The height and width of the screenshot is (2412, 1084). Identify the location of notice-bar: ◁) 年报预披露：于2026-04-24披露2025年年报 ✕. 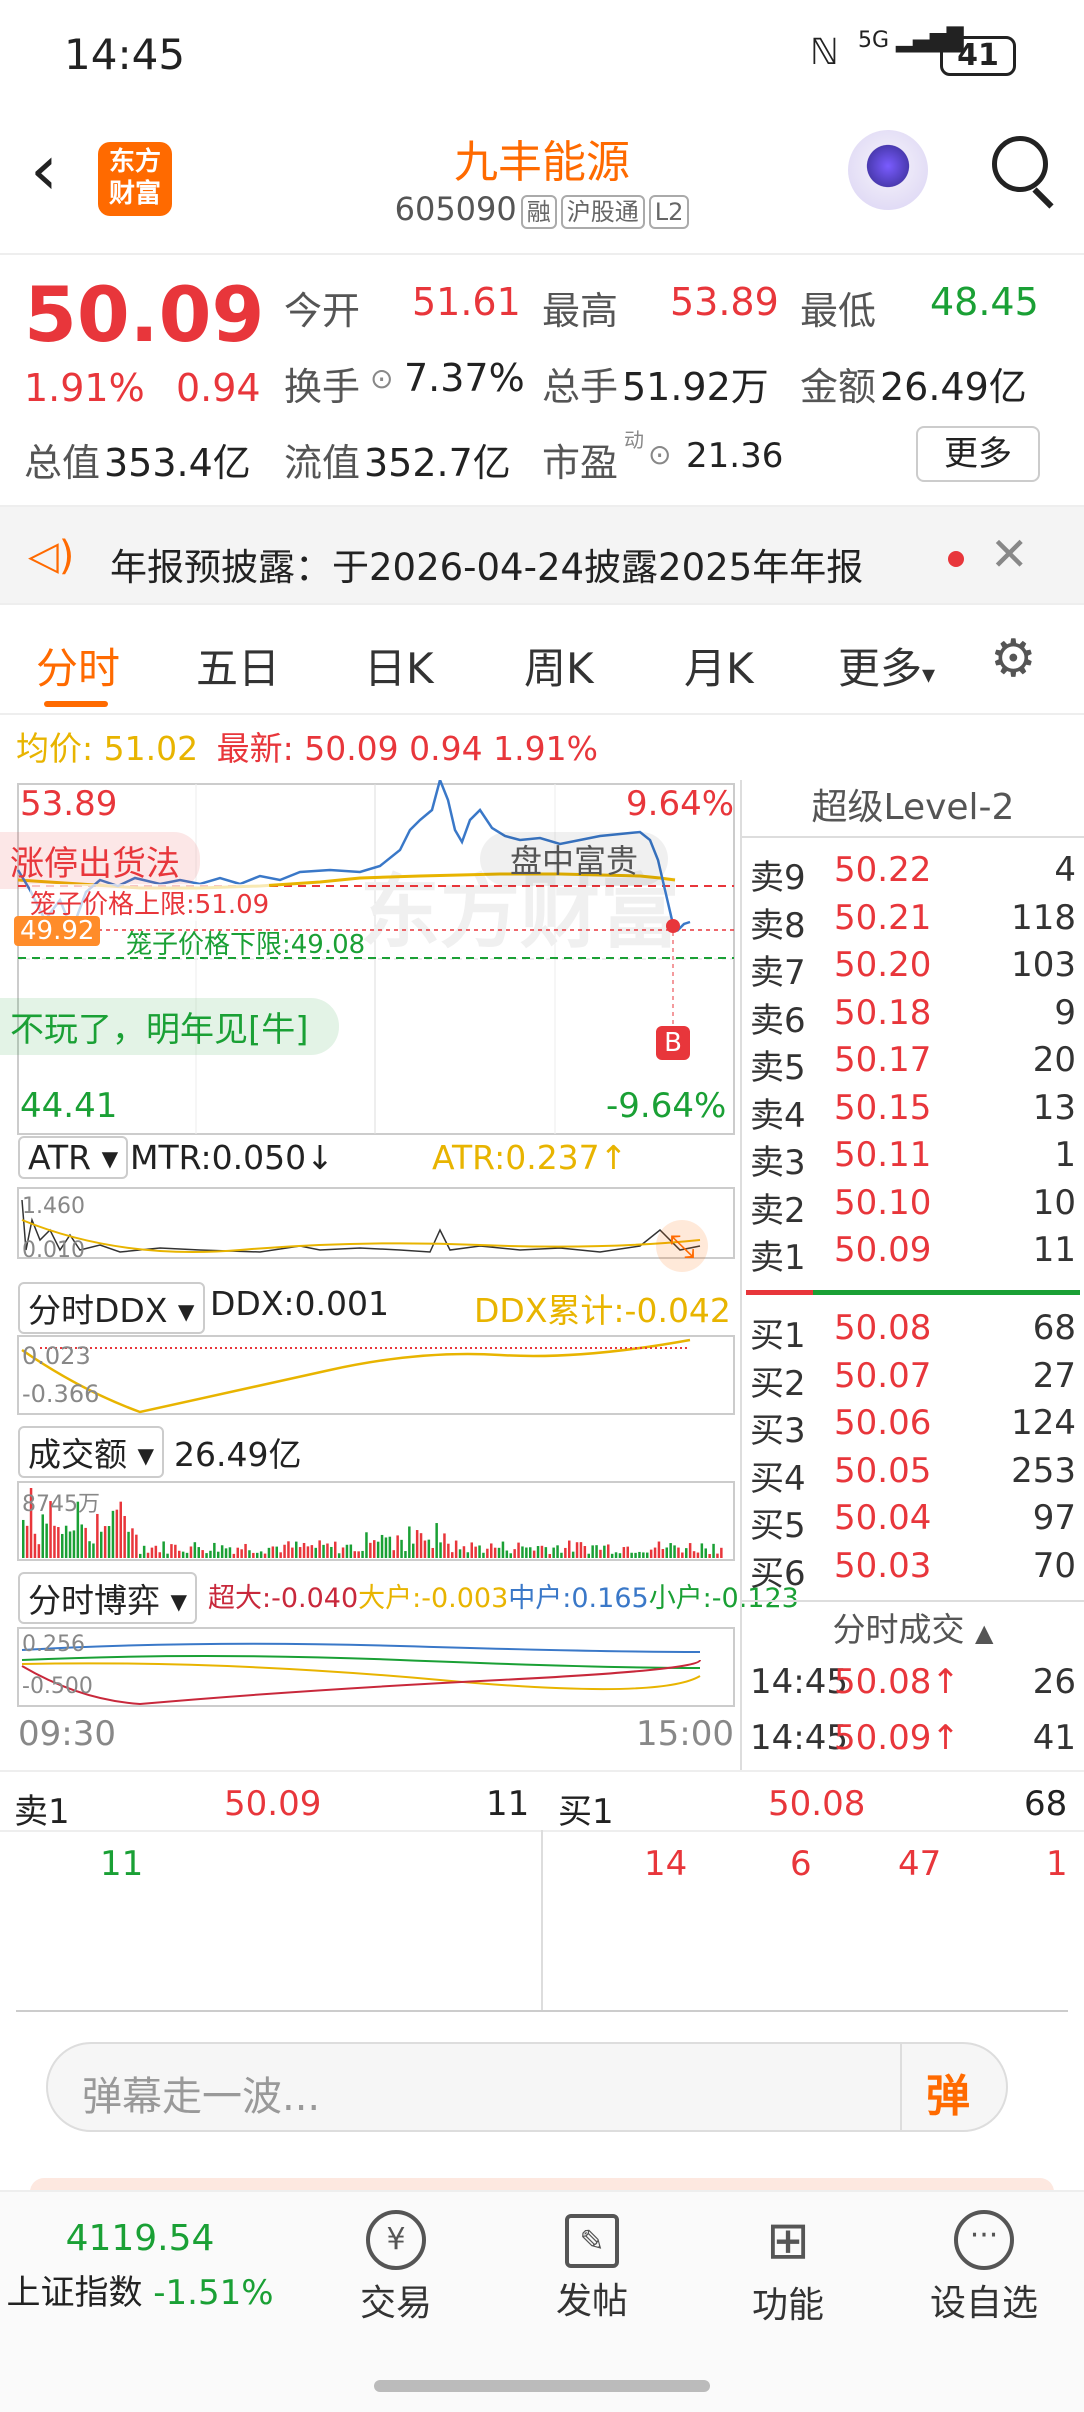
(542, 555).